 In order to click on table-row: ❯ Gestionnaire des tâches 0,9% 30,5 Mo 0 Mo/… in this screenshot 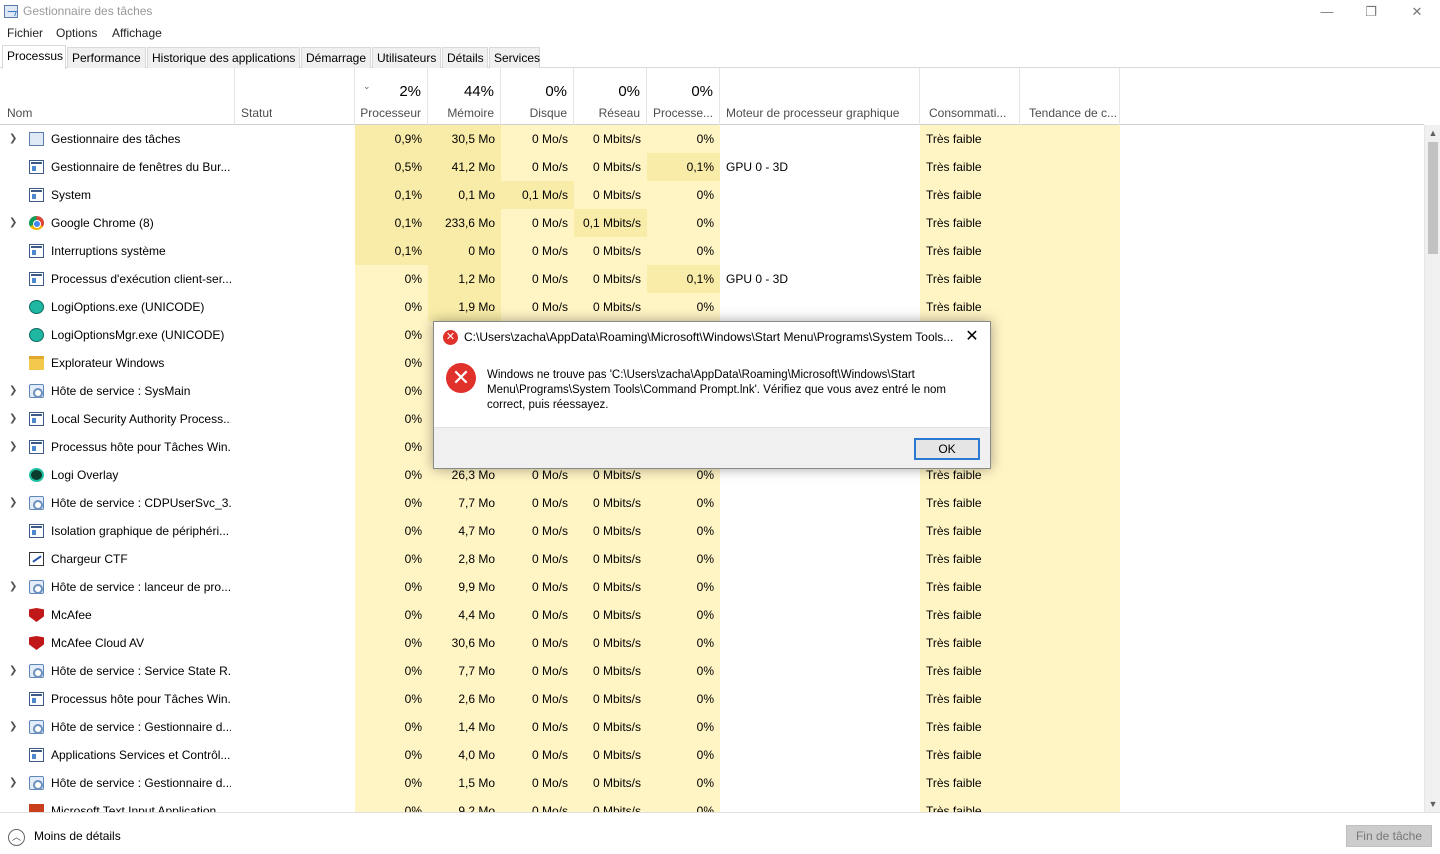, I will do `click(712, 139)`.